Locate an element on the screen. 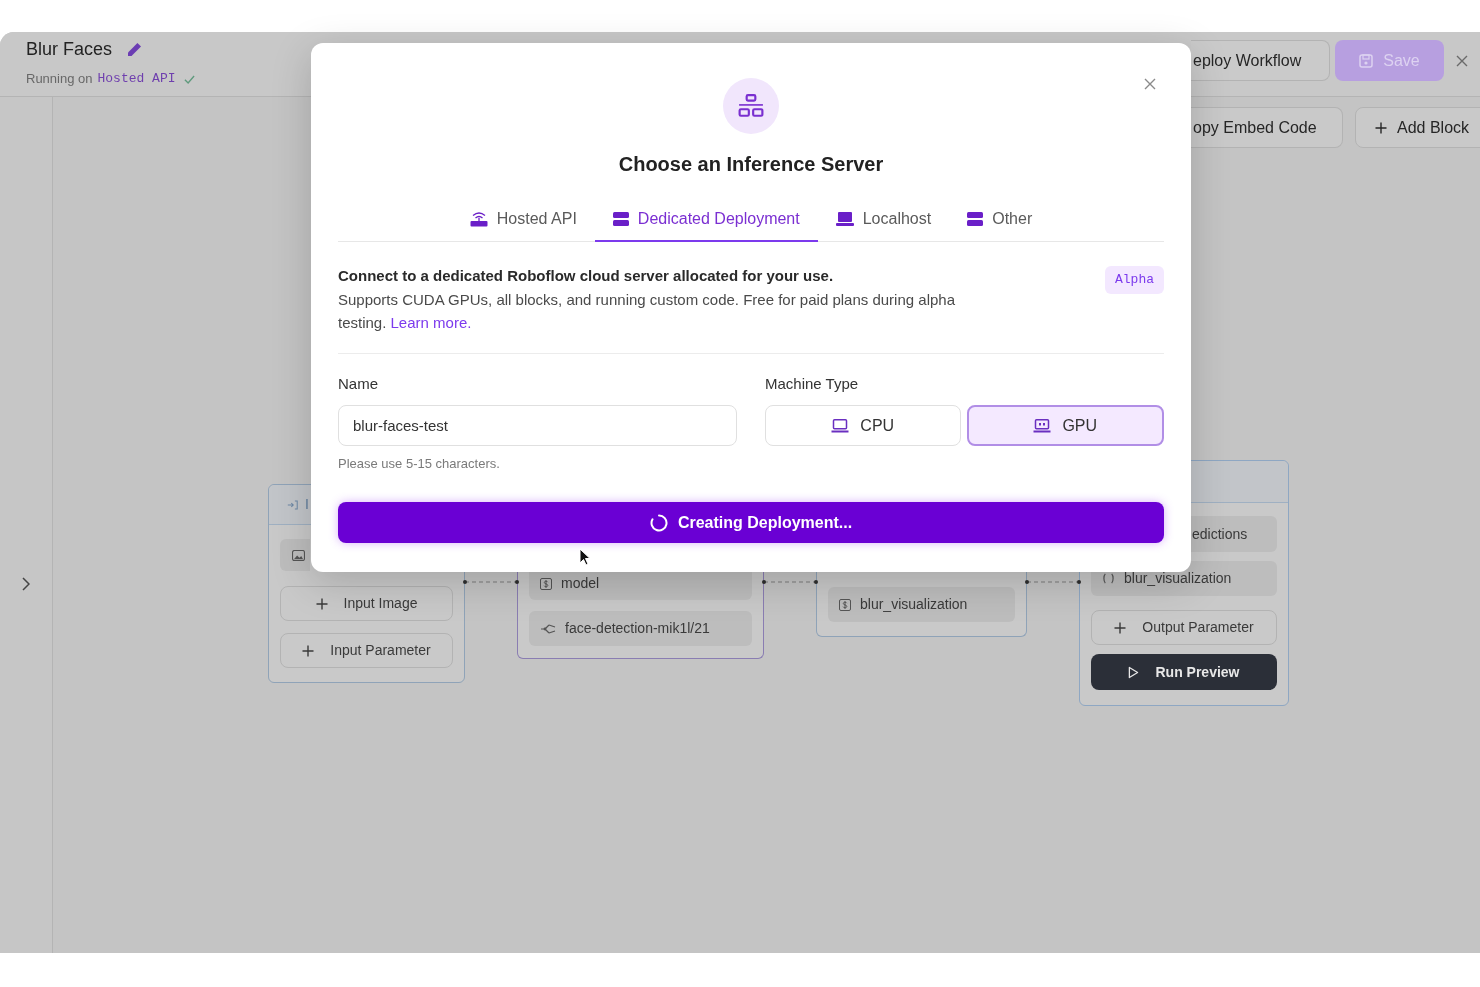 Image resolution: width=1480 pixels, height=987 pixels. tab: Dedicated Deployment is located at coordinates (706, 220).